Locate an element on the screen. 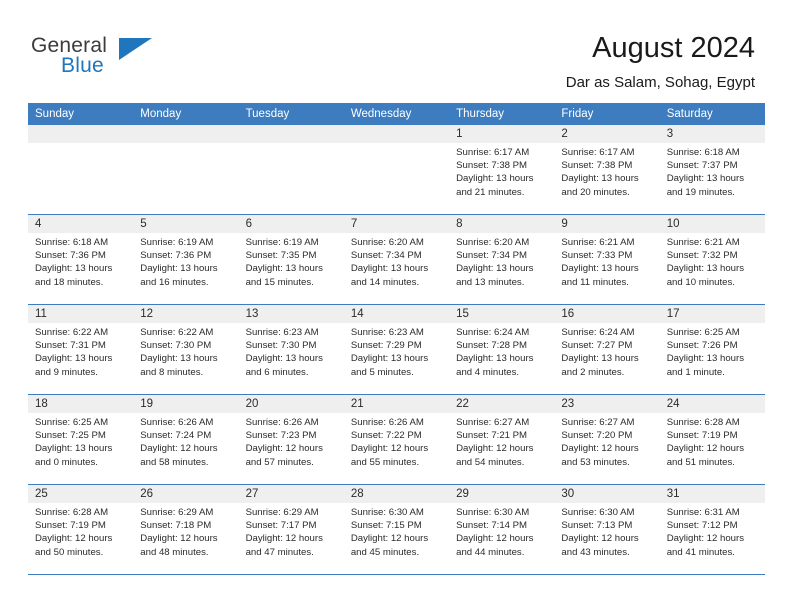  sunrise-text: Sunrise: 6:24 AM is located at coordinates (493, 332).